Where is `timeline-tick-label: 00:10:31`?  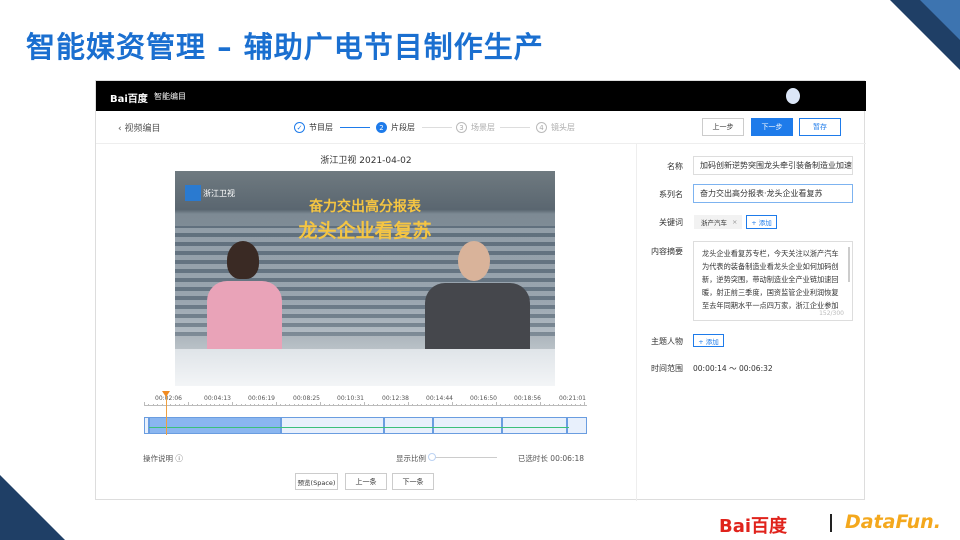
timeline-tick-label: 00:10:31 is located at coordinates (350, 398).